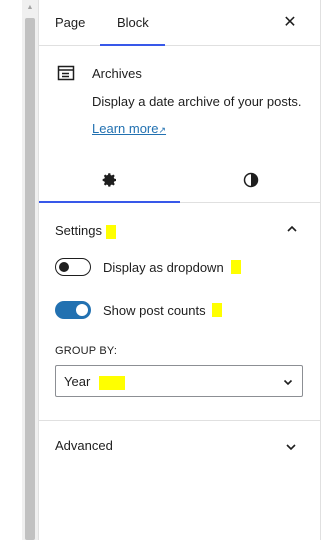 The width and height of the screenshot is (326, 540). I want to click on advanced-section-header: Advanced, so click(84, 445).